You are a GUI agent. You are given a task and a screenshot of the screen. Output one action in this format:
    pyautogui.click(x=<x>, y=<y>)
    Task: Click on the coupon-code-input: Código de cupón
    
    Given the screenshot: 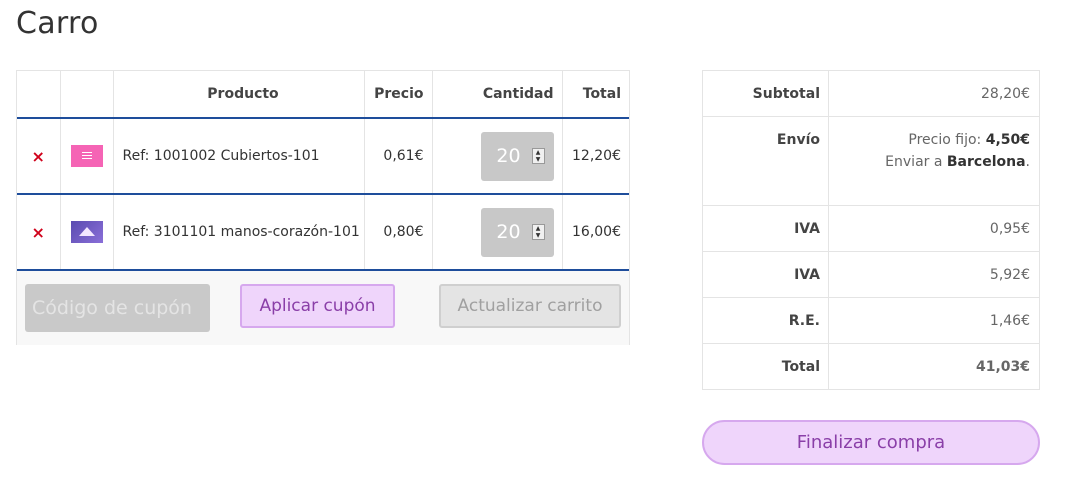 What is the action you would take?
    pyautogui.click(x=117, y=308)
    